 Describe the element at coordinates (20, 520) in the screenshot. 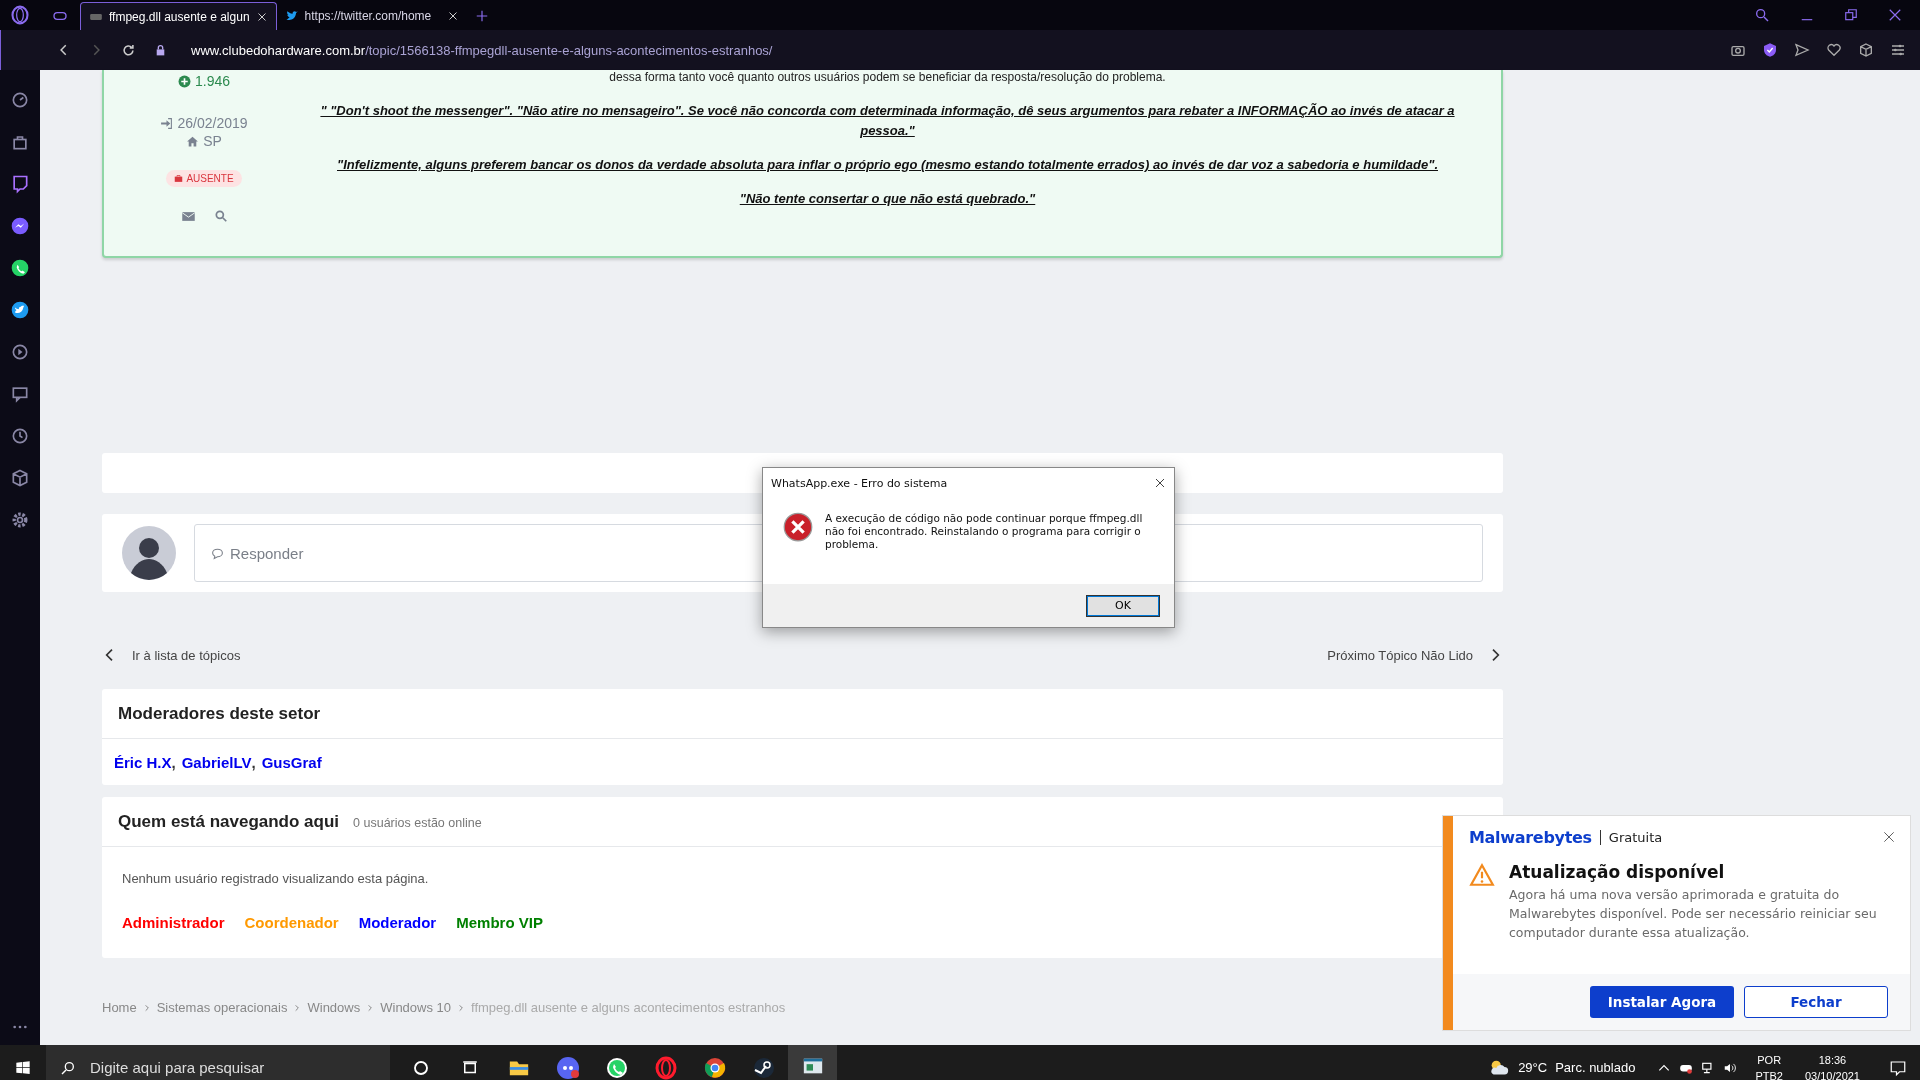

I see `settings-icon` at that location.